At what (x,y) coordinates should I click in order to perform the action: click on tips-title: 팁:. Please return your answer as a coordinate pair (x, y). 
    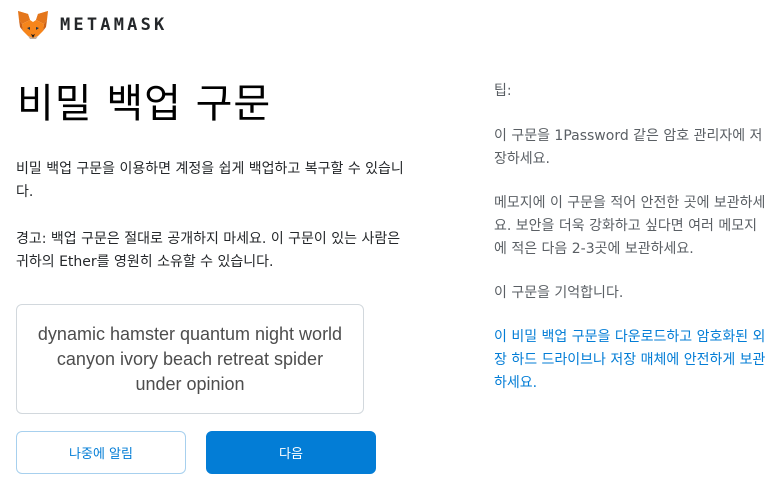
    Looking at the image, I should click on (503, 91).